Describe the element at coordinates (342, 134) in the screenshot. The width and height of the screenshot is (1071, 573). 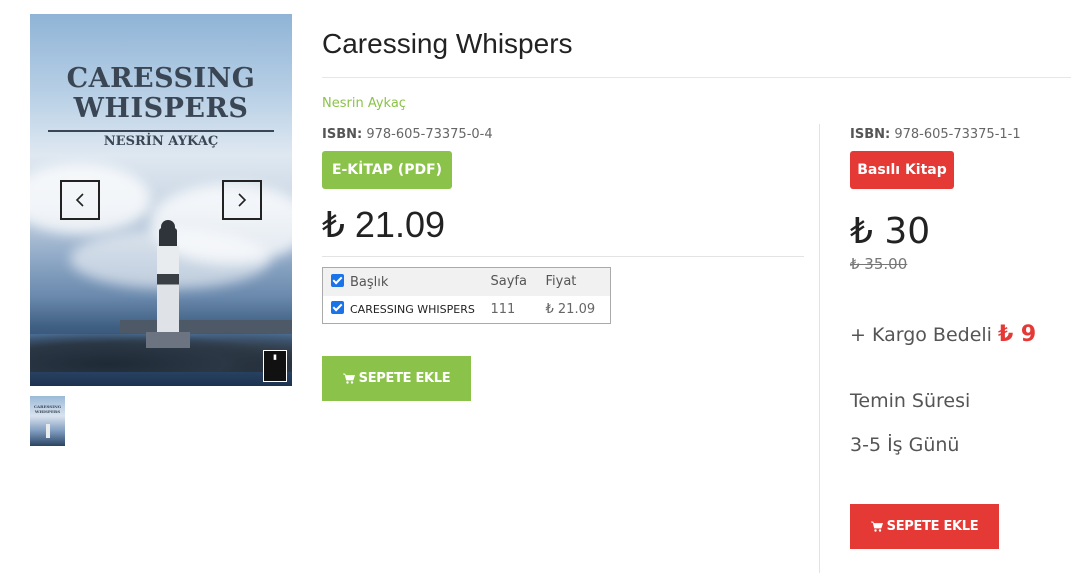
I see `ebook-isbn-label: ISBN:` at that location.